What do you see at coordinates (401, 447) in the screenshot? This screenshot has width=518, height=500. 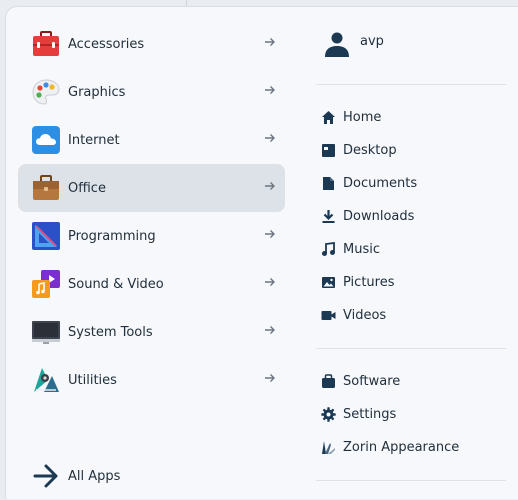 I see `system-label: Zorin Appearance` at bounding box center [401, 447].